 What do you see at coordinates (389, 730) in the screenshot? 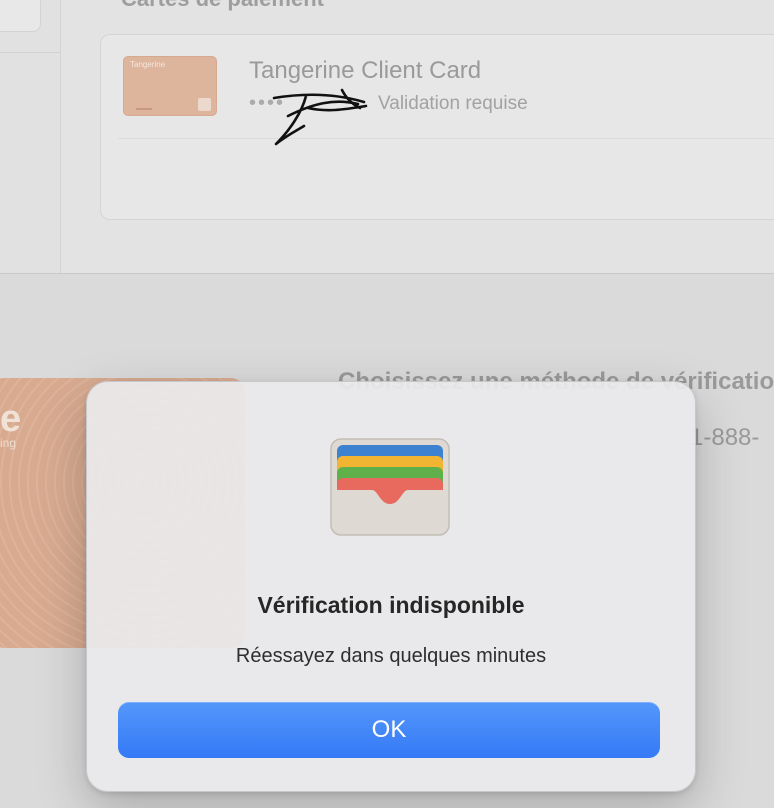
I see `ok-button: OK` at bounding box center [389, 730].